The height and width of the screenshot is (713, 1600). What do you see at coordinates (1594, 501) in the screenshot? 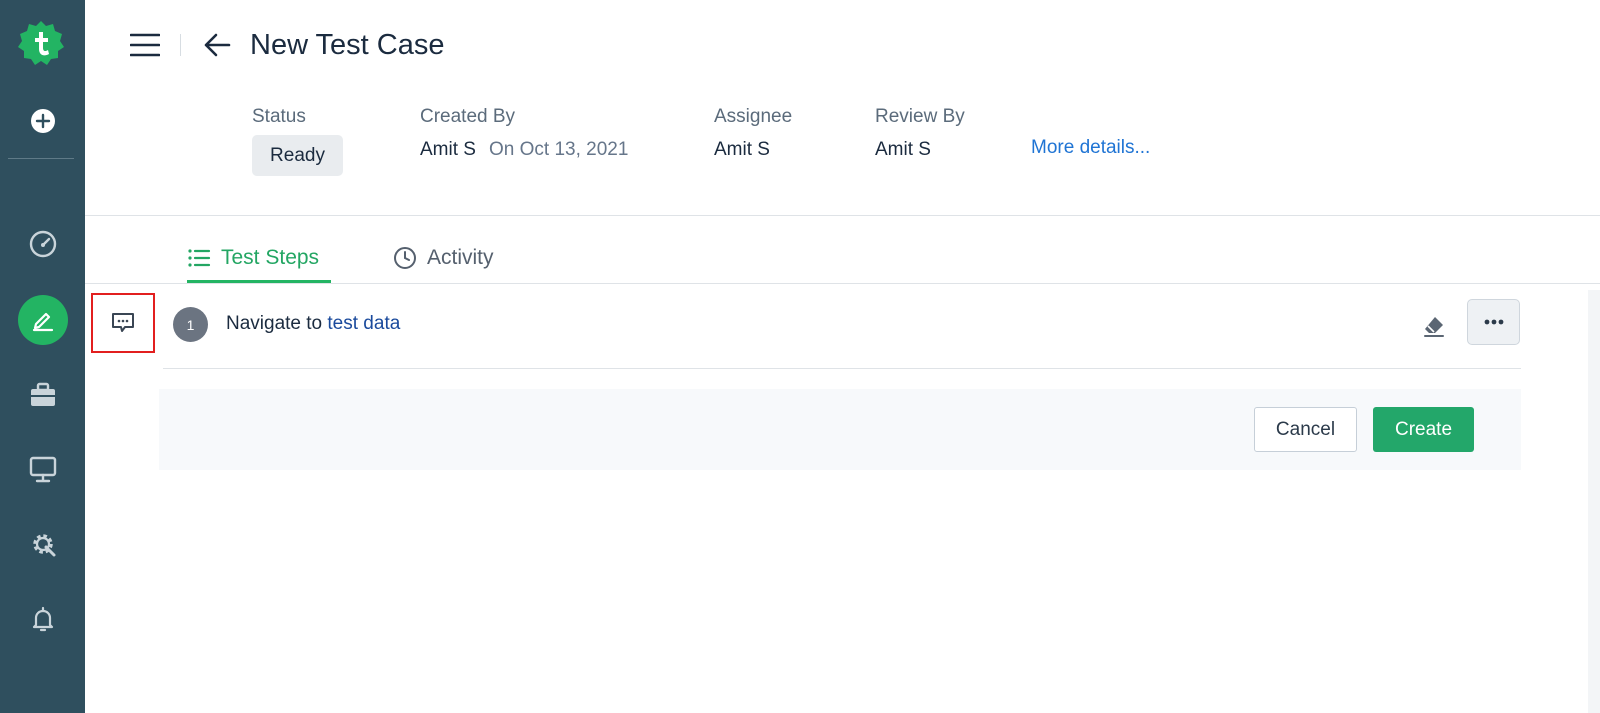
I see `scrollbar` at bounding box center [1594, 501].